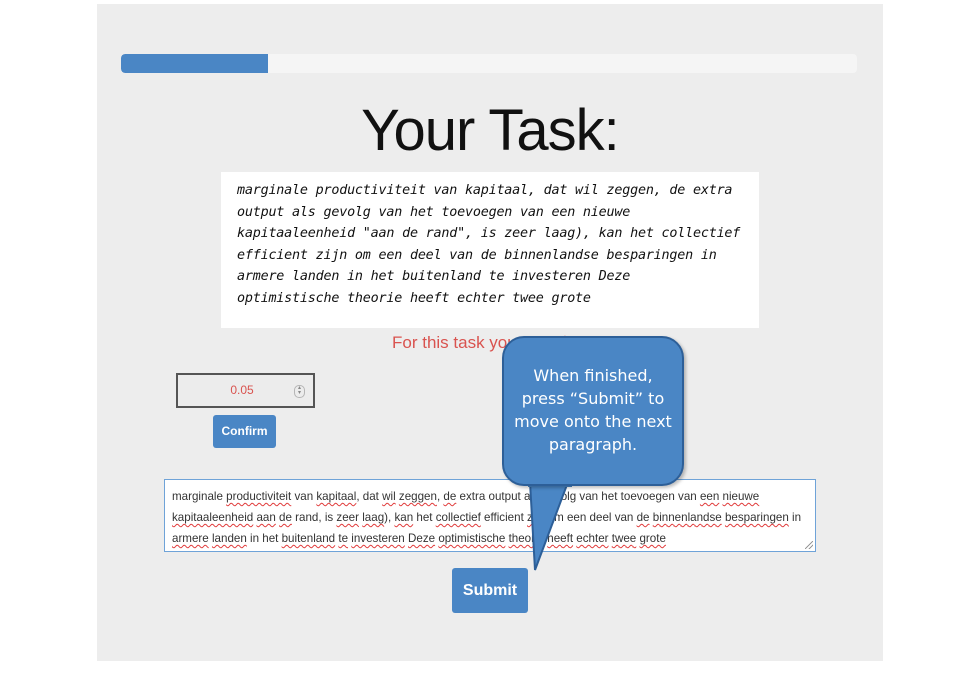 Image resolution: width=980 pixels, height=675 pixels. I want to click on answer-text: marginale, so click(199, 496).